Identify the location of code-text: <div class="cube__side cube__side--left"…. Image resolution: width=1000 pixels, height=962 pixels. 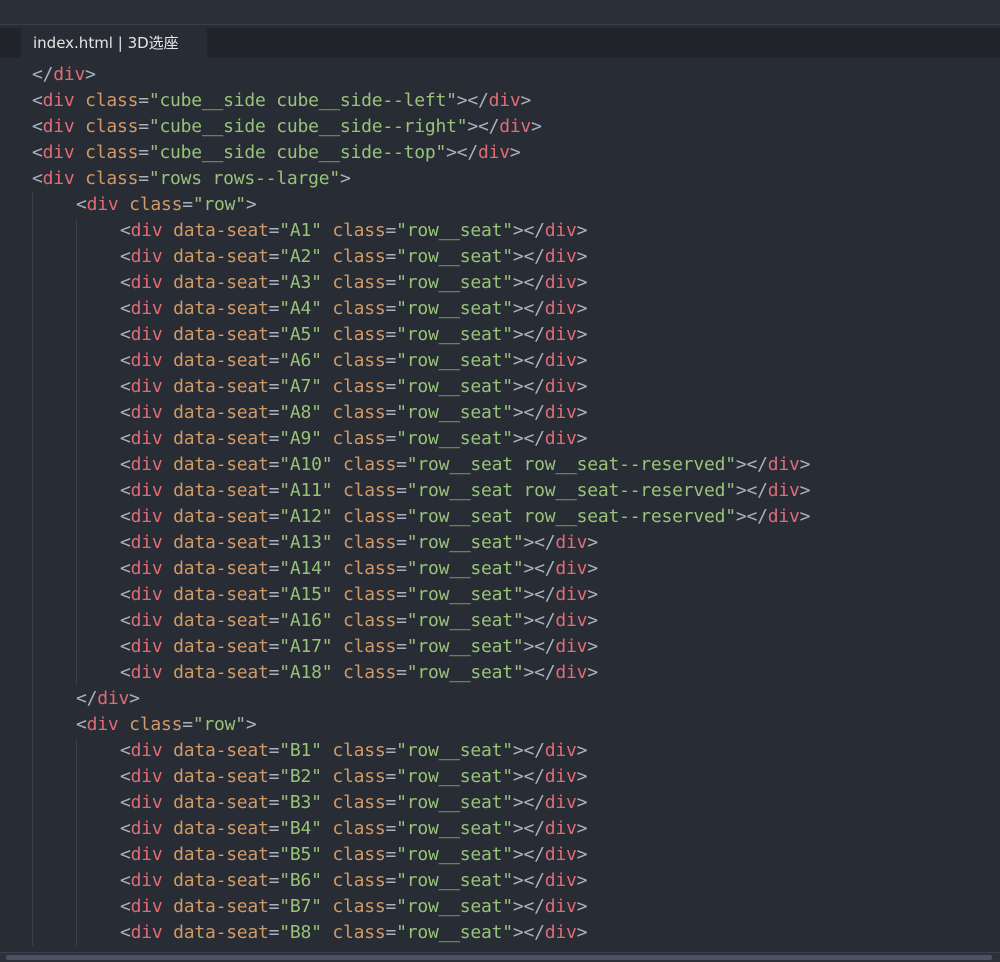
(282, 100).